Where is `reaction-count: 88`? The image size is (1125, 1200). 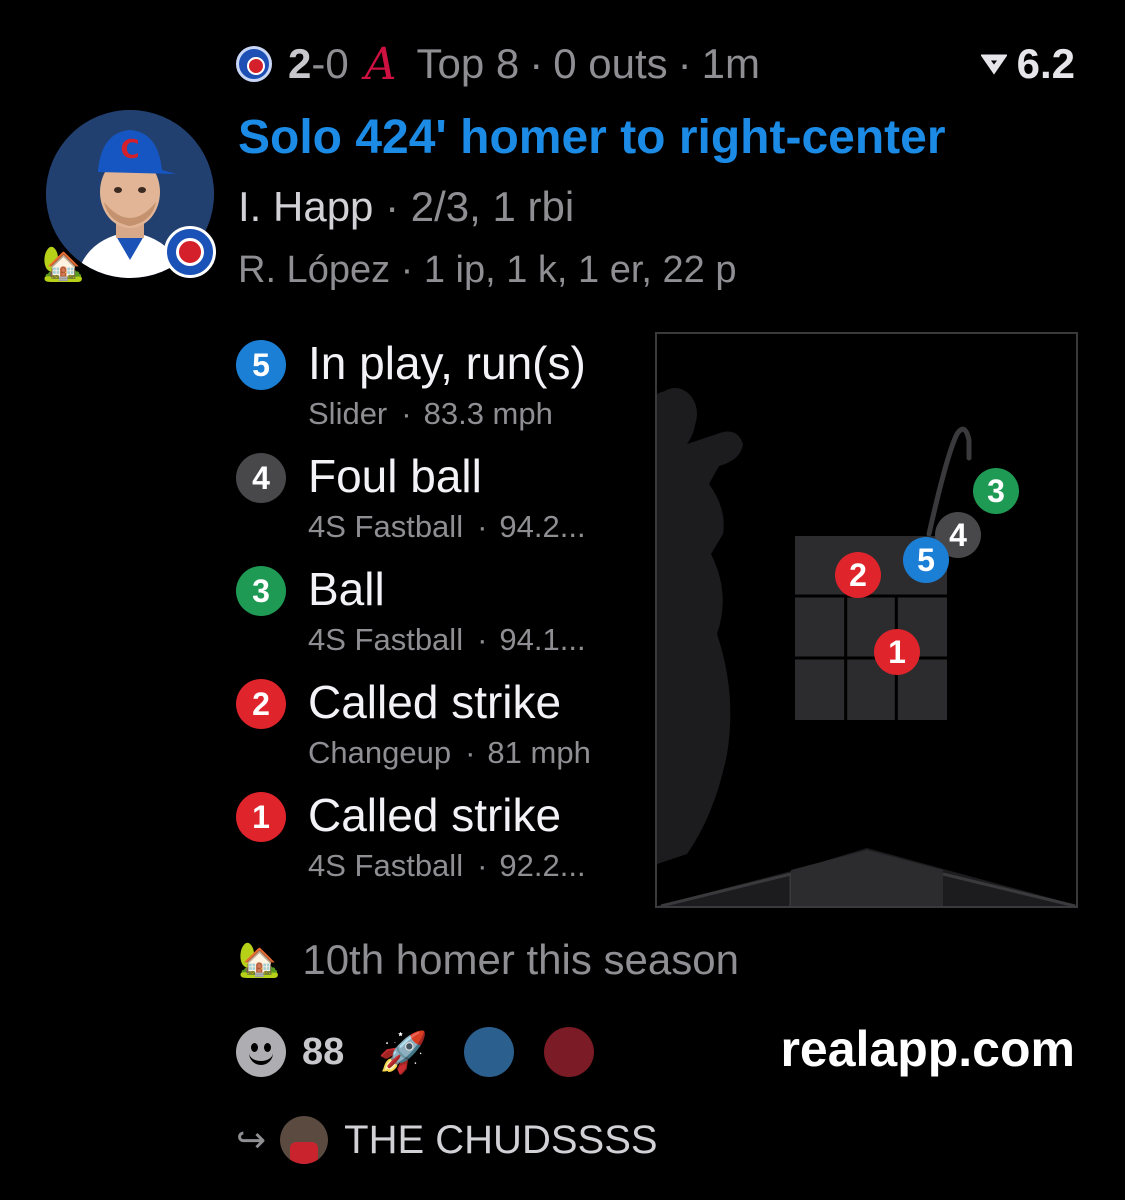 reaction-count: 88 is located at coordinates (323, 1051).